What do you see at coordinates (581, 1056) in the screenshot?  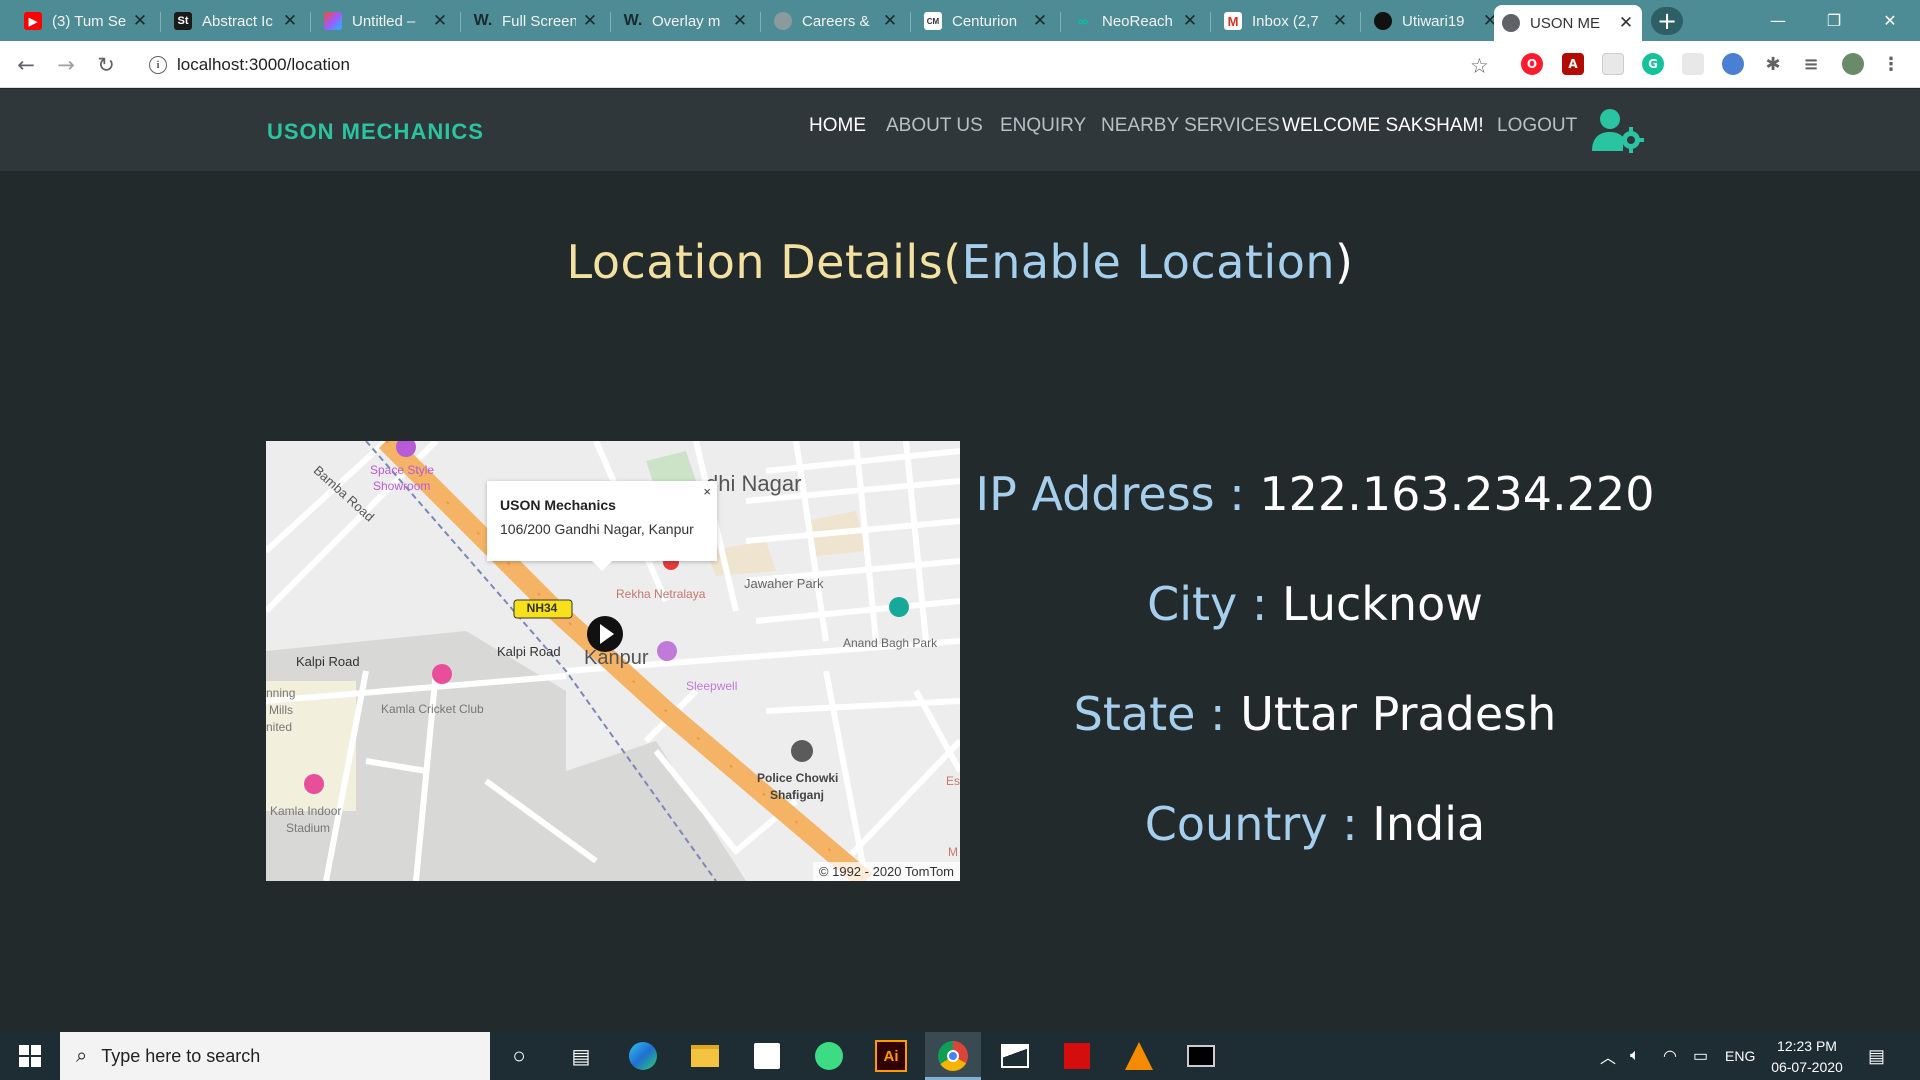 I see `task-view-icon: ▤` at bounding box center [581, 1056].